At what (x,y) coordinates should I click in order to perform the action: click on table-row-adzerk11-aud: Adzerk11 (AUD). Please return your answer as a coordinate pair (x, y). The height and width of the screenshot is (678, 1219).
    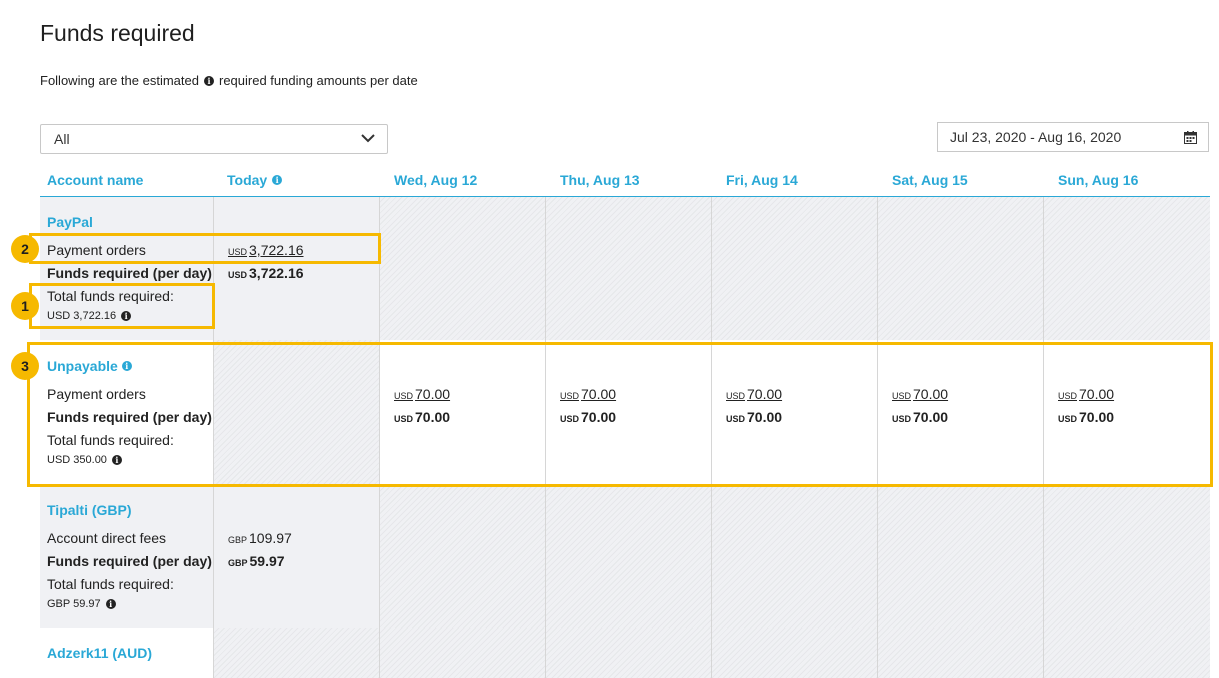
    Looking at the image, I should click on (625, 653).